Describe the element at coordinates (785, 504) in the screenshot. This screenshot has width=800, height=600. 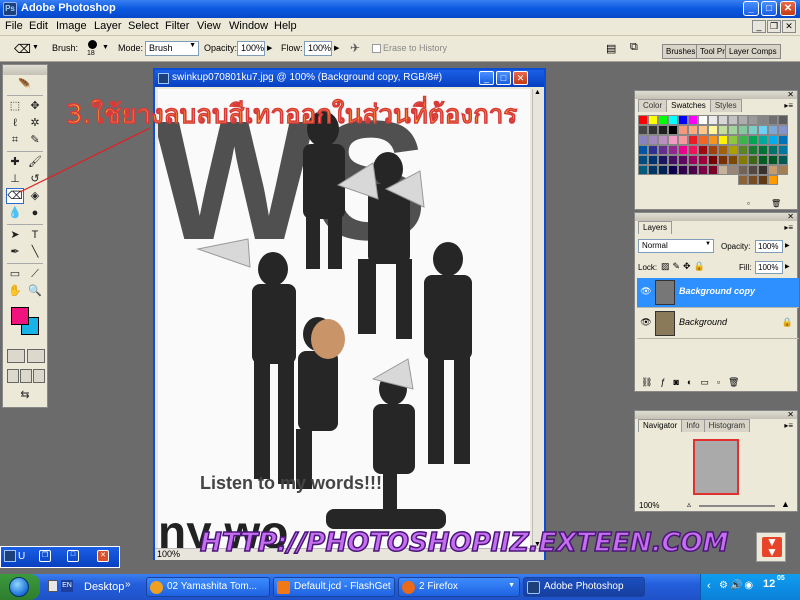
I see `zoom-in-icon: ▲` at that location.